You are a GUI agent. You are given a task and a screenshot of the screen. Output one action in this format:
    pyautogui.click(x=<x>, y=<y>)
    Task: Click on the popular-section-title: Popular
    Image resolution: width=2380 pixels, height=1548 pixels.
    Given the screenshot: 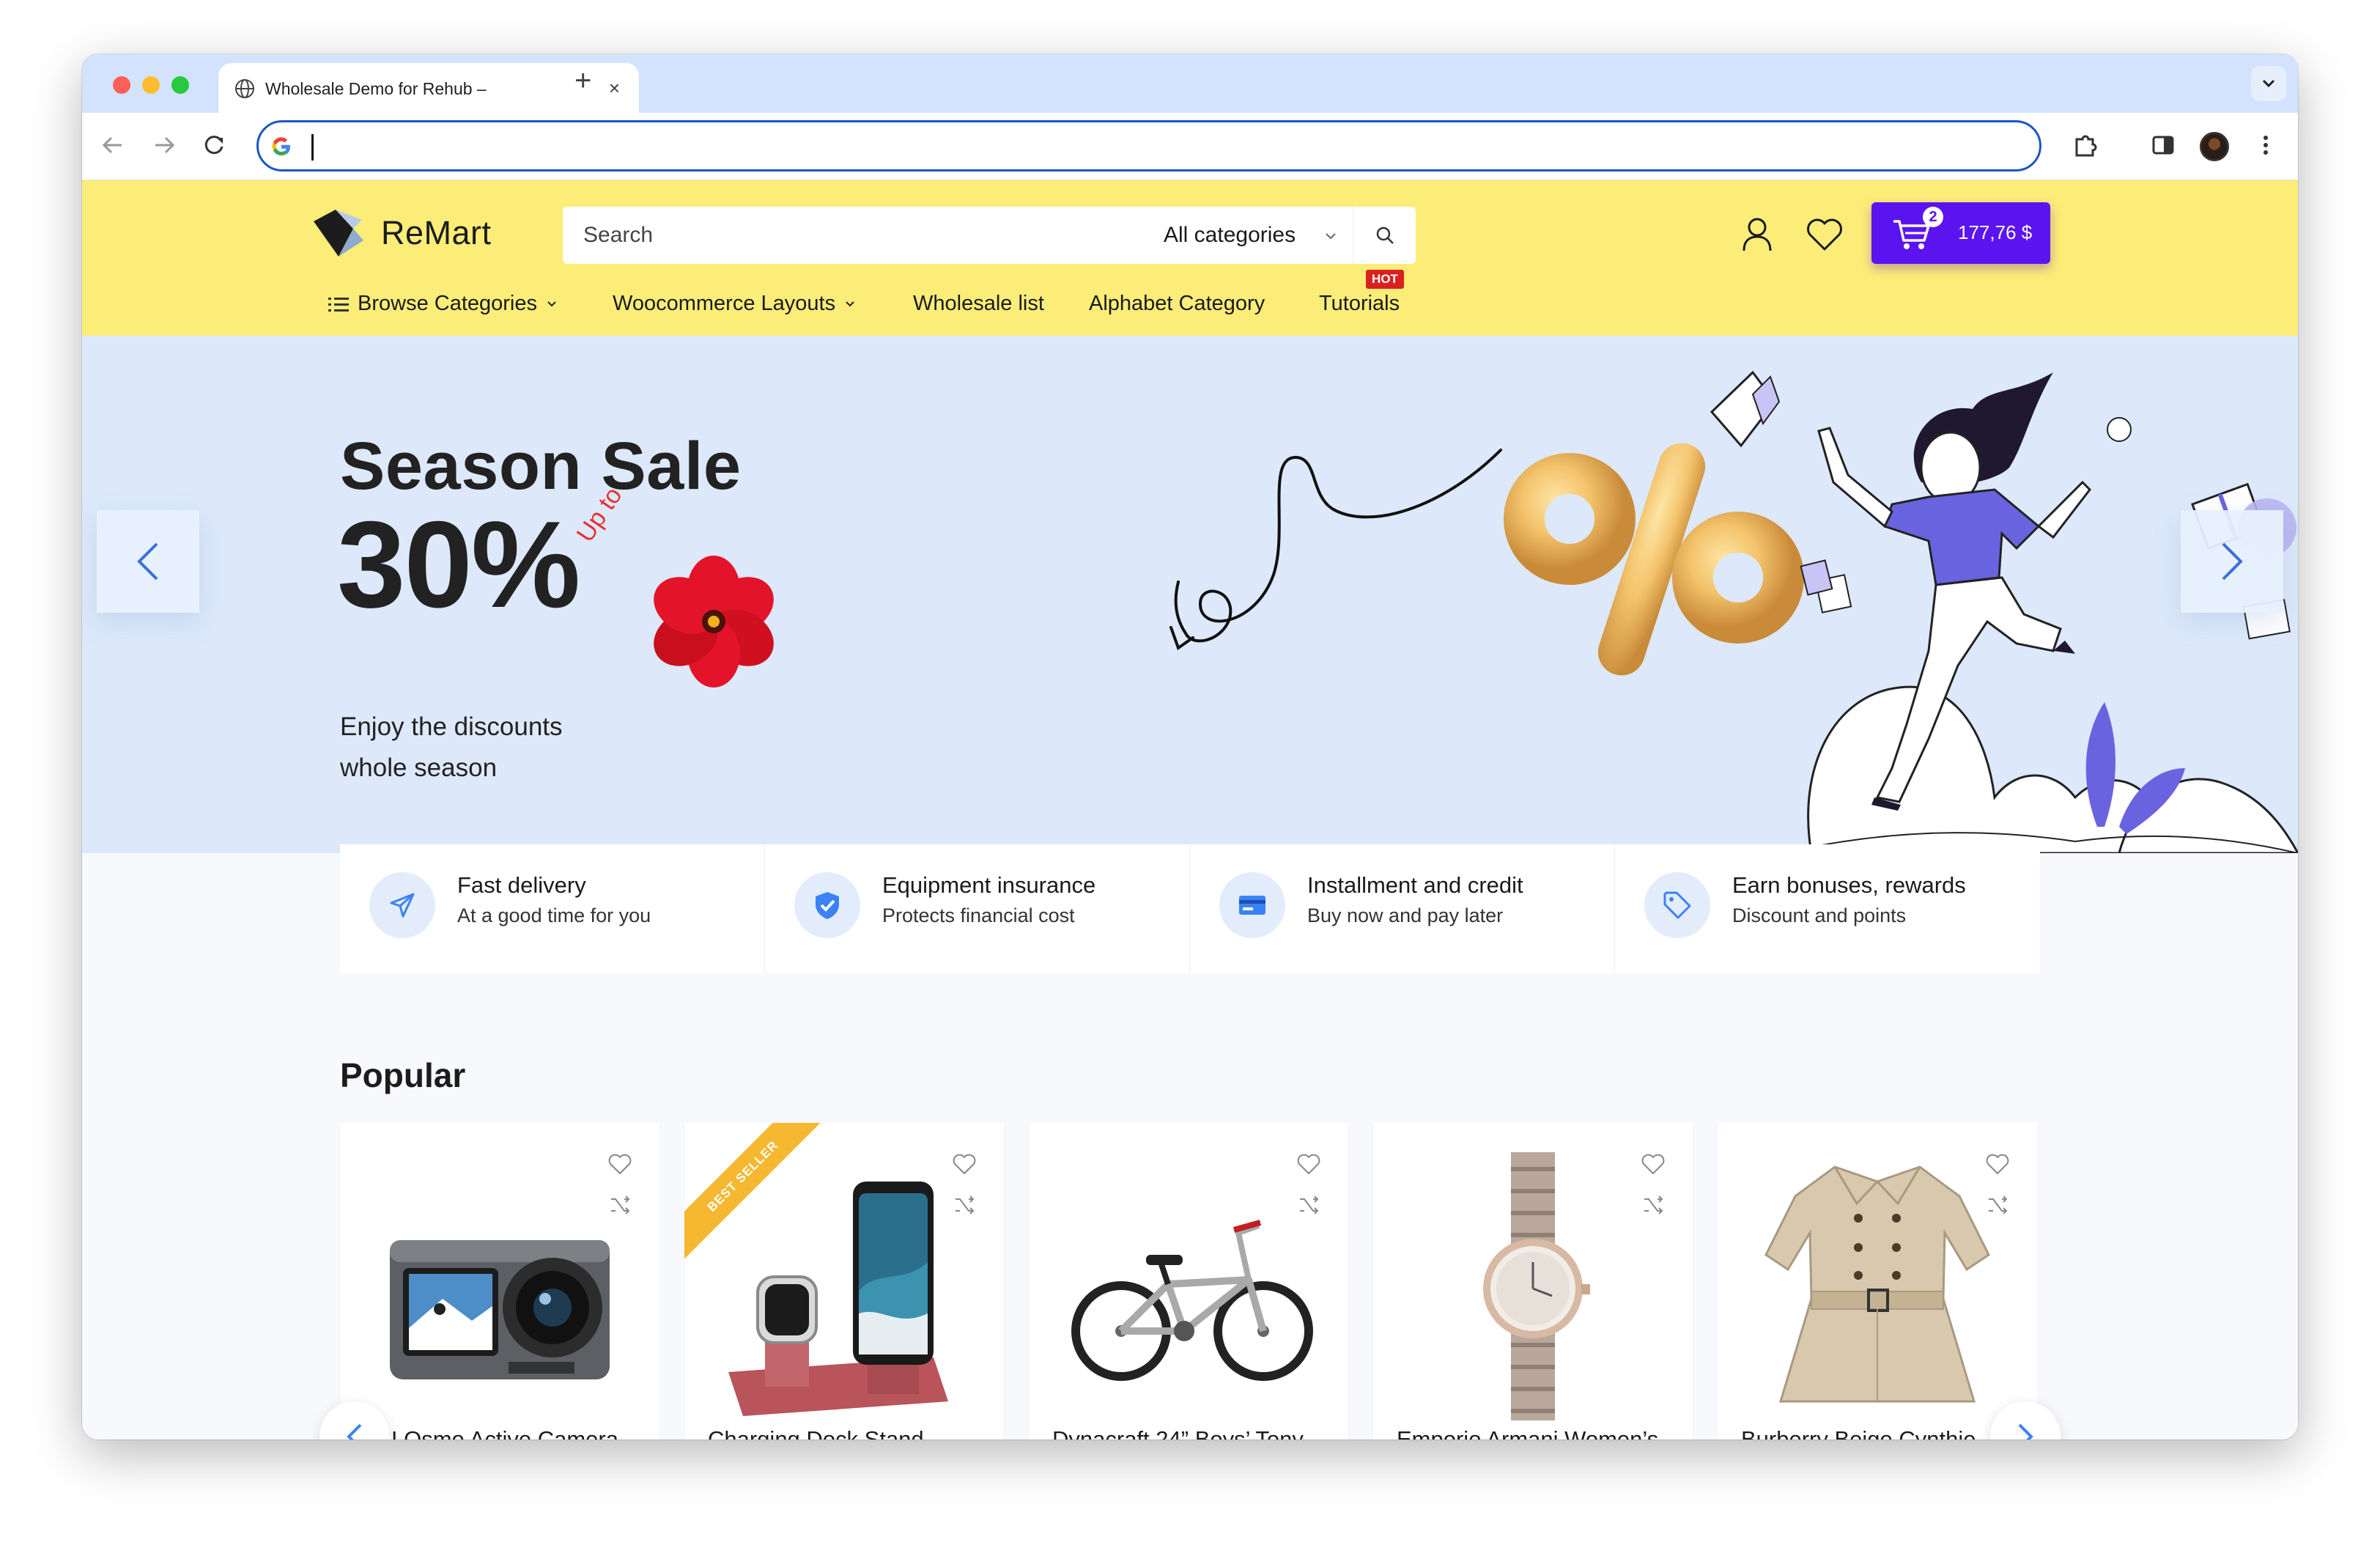 What is the action you would take?
    pyautogui.click(x=403, y=1075)
    